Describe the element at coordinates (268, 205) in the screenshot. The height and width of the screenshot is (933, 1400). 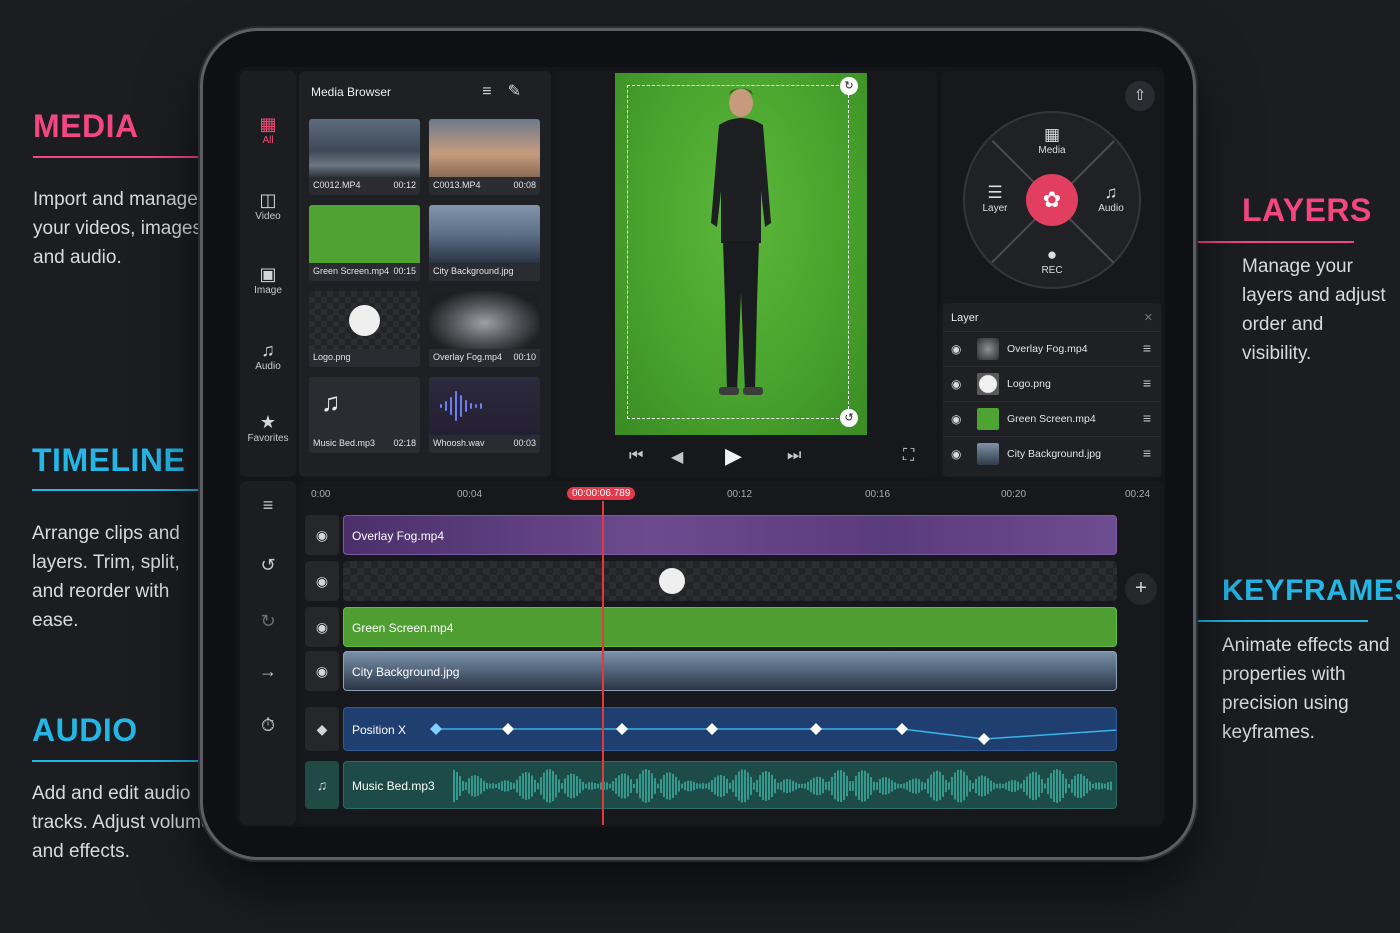
I see `rail-item-video: ◫ Video` at that location.